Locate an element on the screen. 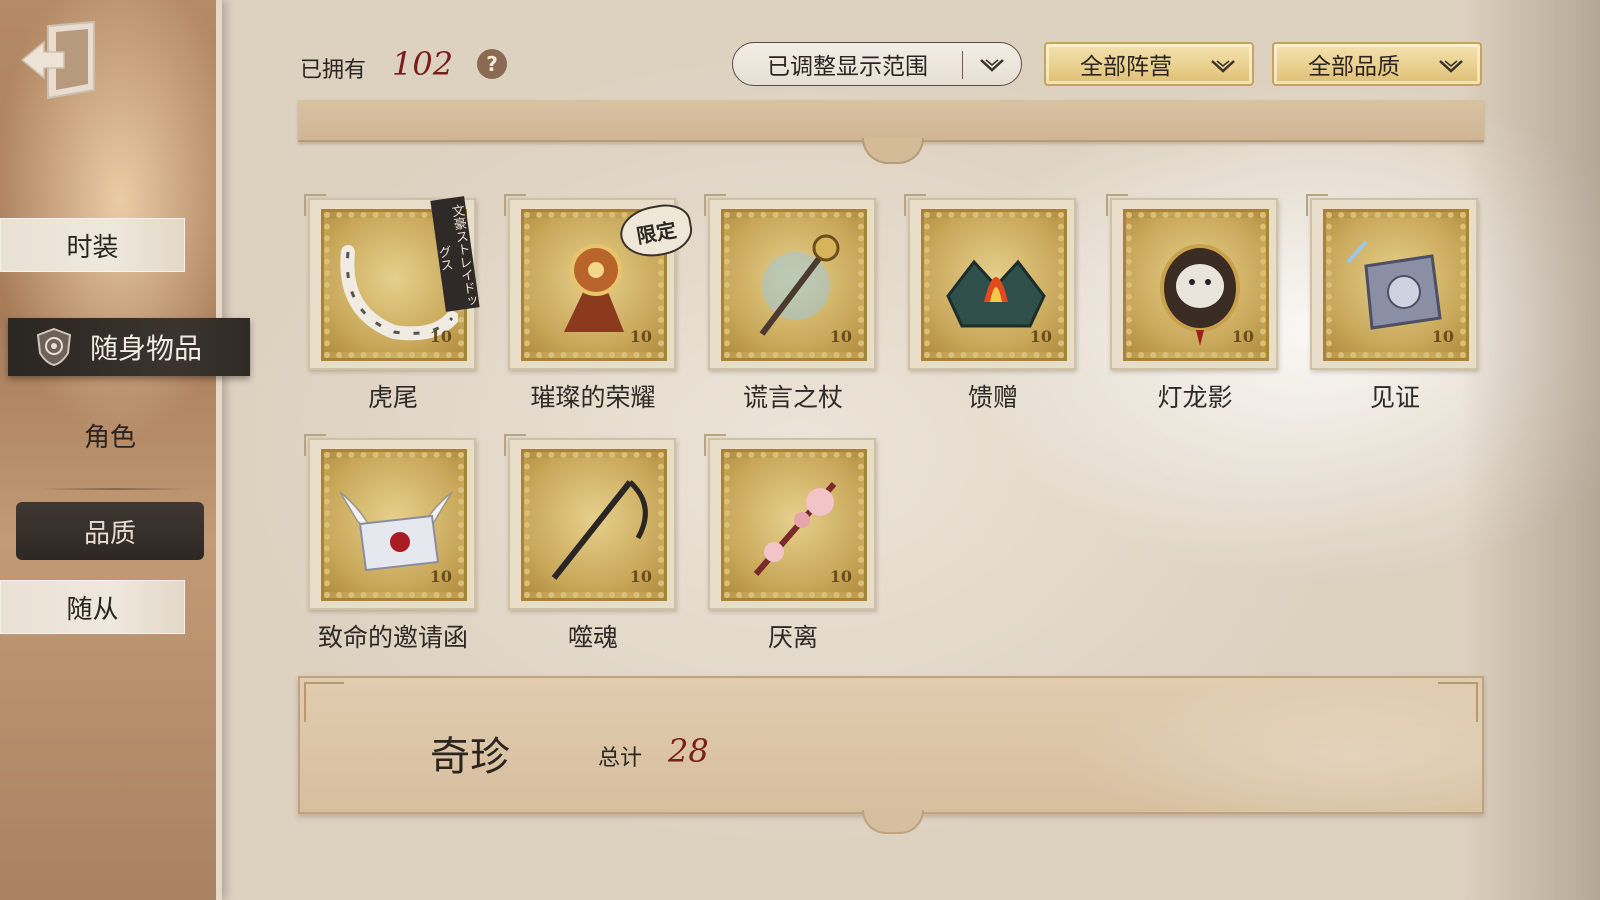  item-card: 10 馈赠 is located at coordinates (991, 306).